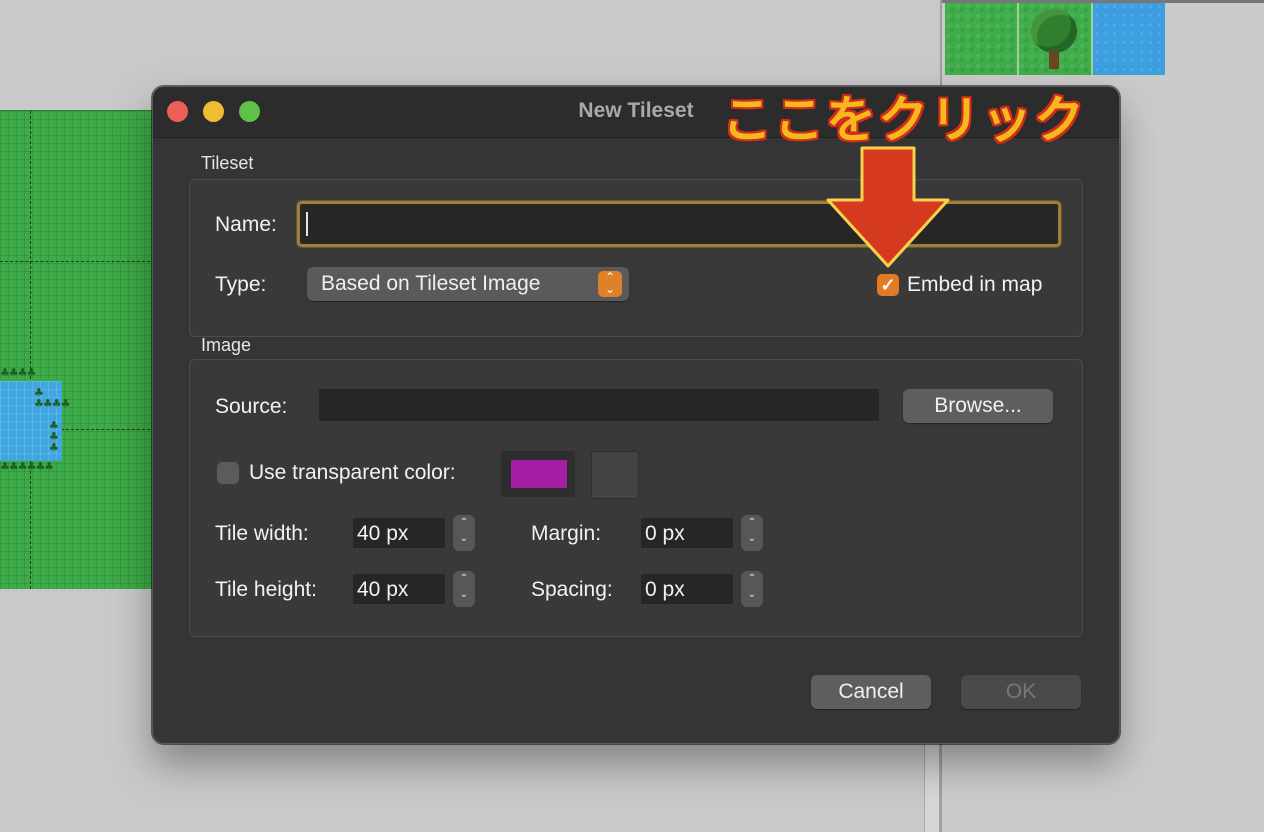 The height and width of the screenshot is (832, 1264). Describe the element at coordinates (464, 589) in the screenshot. I see `tile-height-stepper: ⌃ ⌄` at that location.